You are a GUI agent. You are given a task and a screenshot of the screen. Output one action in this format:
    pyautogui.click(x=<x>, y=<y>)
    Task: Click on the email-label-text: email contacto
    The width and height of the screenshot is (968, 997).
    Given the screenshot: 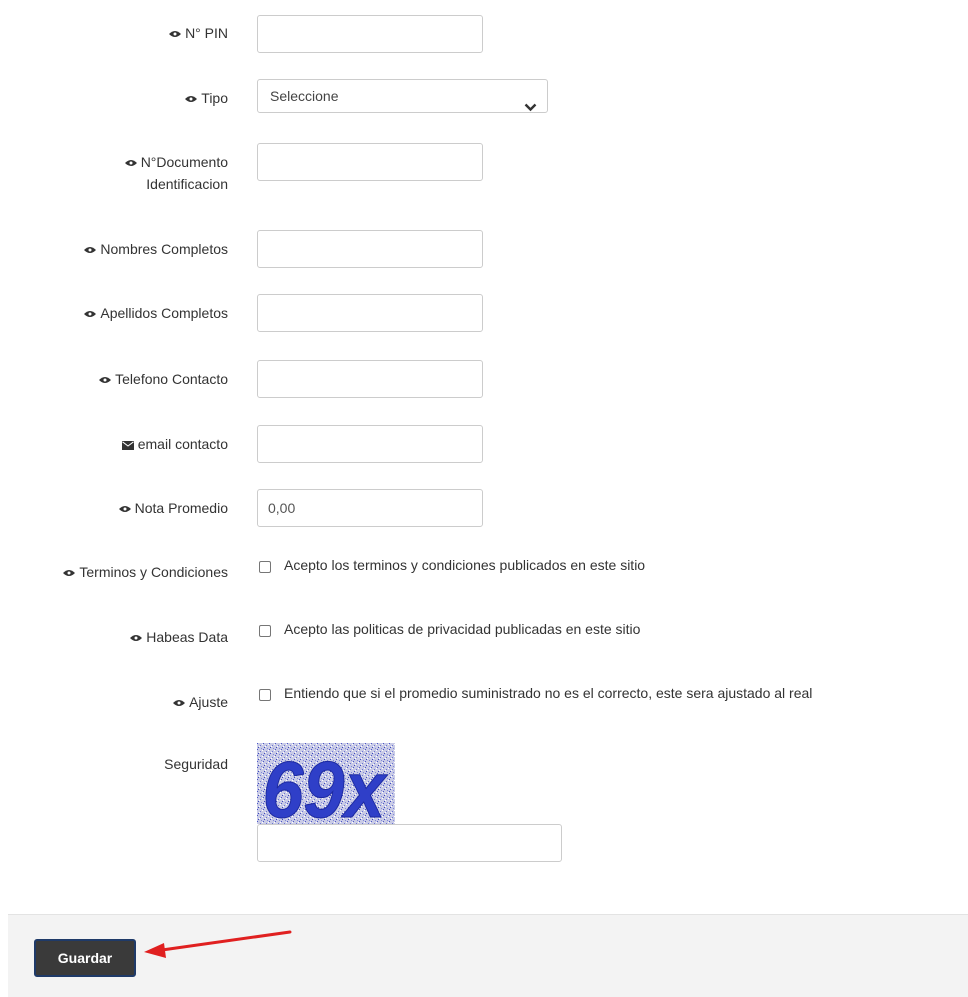 What is the action you would take?
    pyautogui.click(x=182, y=444)
    